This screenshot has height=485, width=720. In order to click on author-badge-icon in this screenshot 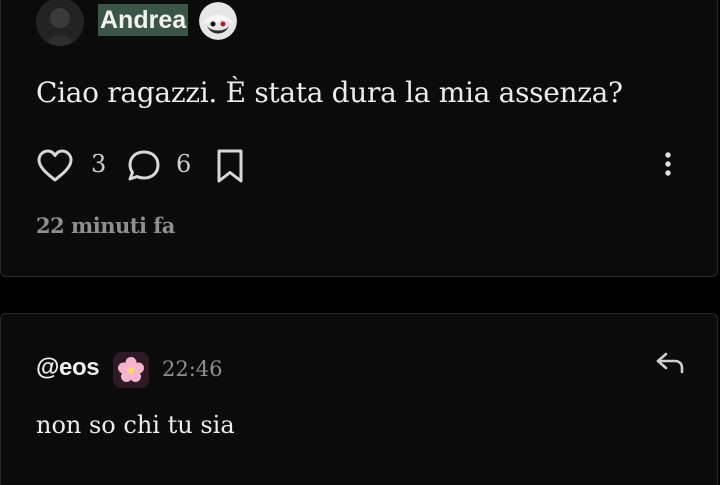, I will do `click(218, 21)`.